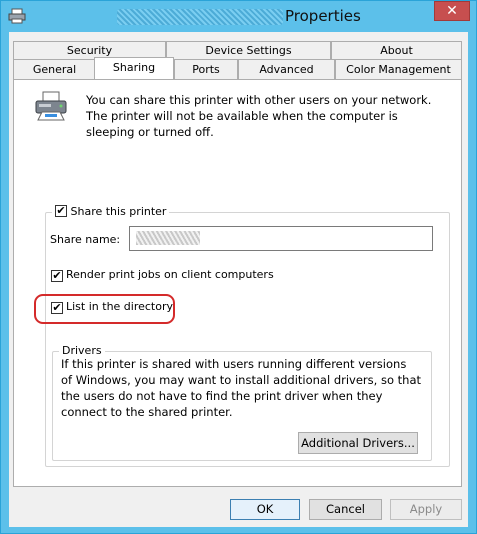 This screenshot has width=477, height=534. Describe the element at coordinates (281, 238) in the screenshot. I see `share-name-input` at that location.